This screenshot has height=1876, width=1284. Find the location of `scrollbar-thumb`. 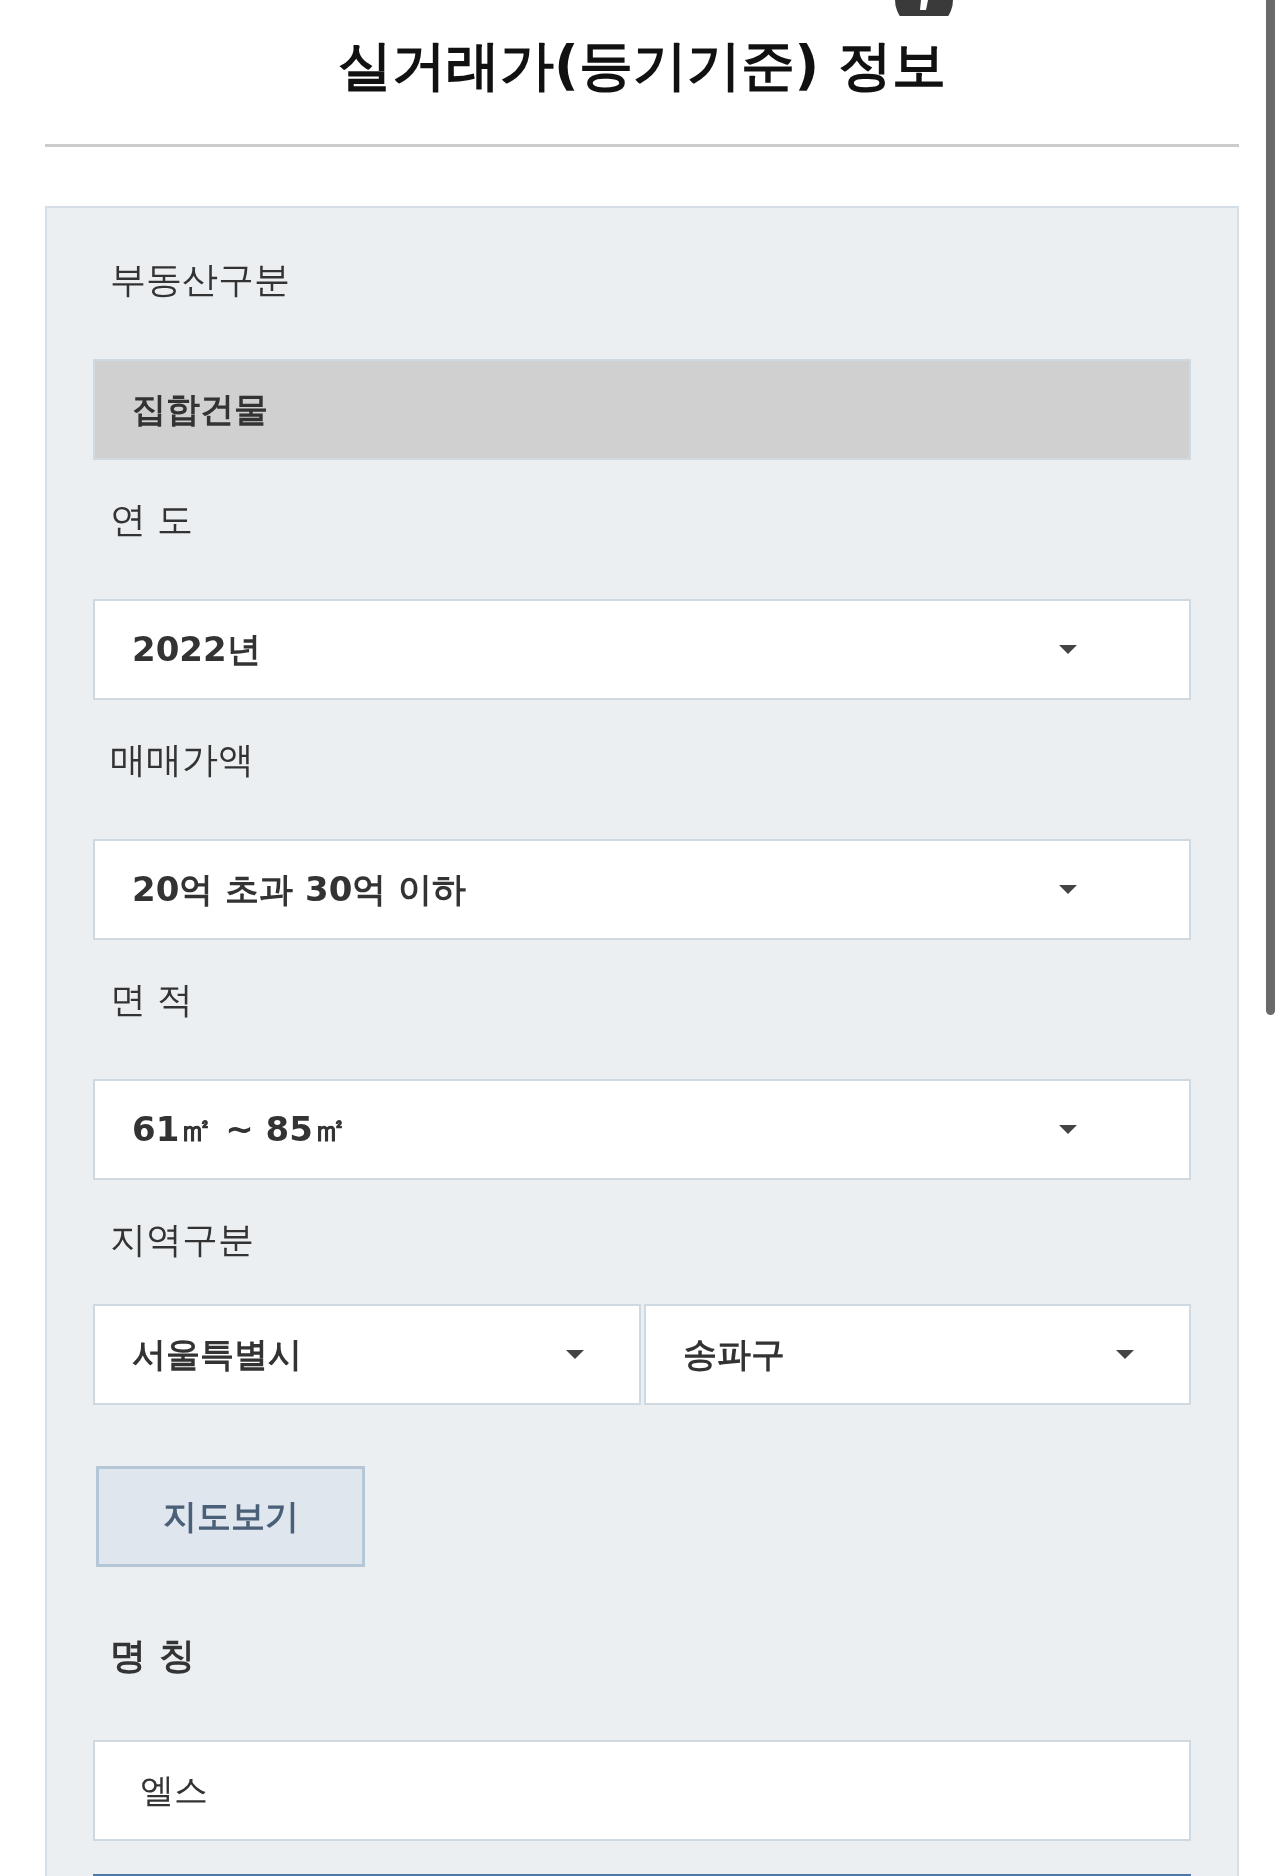

scrollbar-thumb is located at coordinates (1270, 507).